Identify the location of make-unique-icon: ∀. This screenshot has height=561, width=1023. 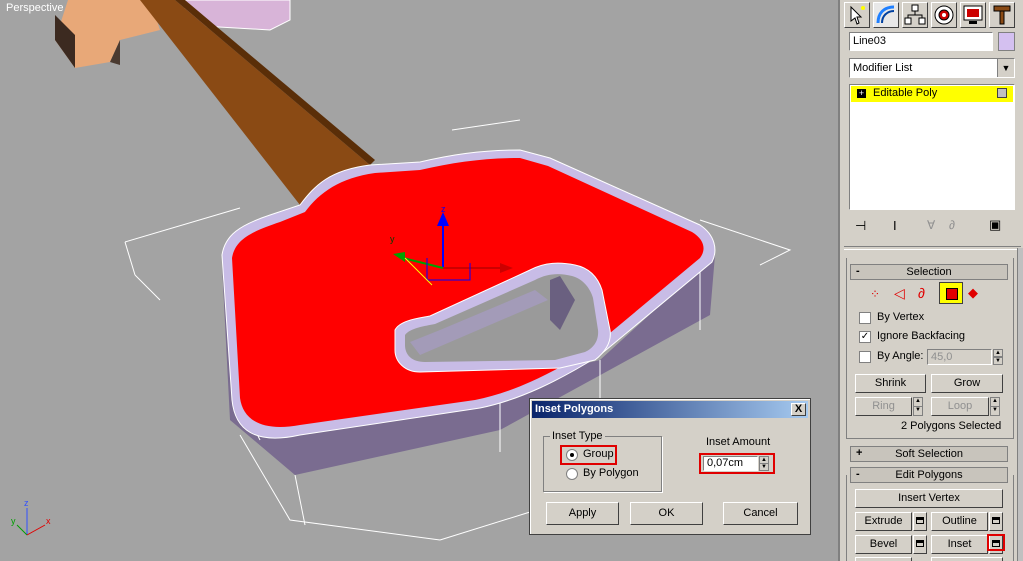
(931, 225).